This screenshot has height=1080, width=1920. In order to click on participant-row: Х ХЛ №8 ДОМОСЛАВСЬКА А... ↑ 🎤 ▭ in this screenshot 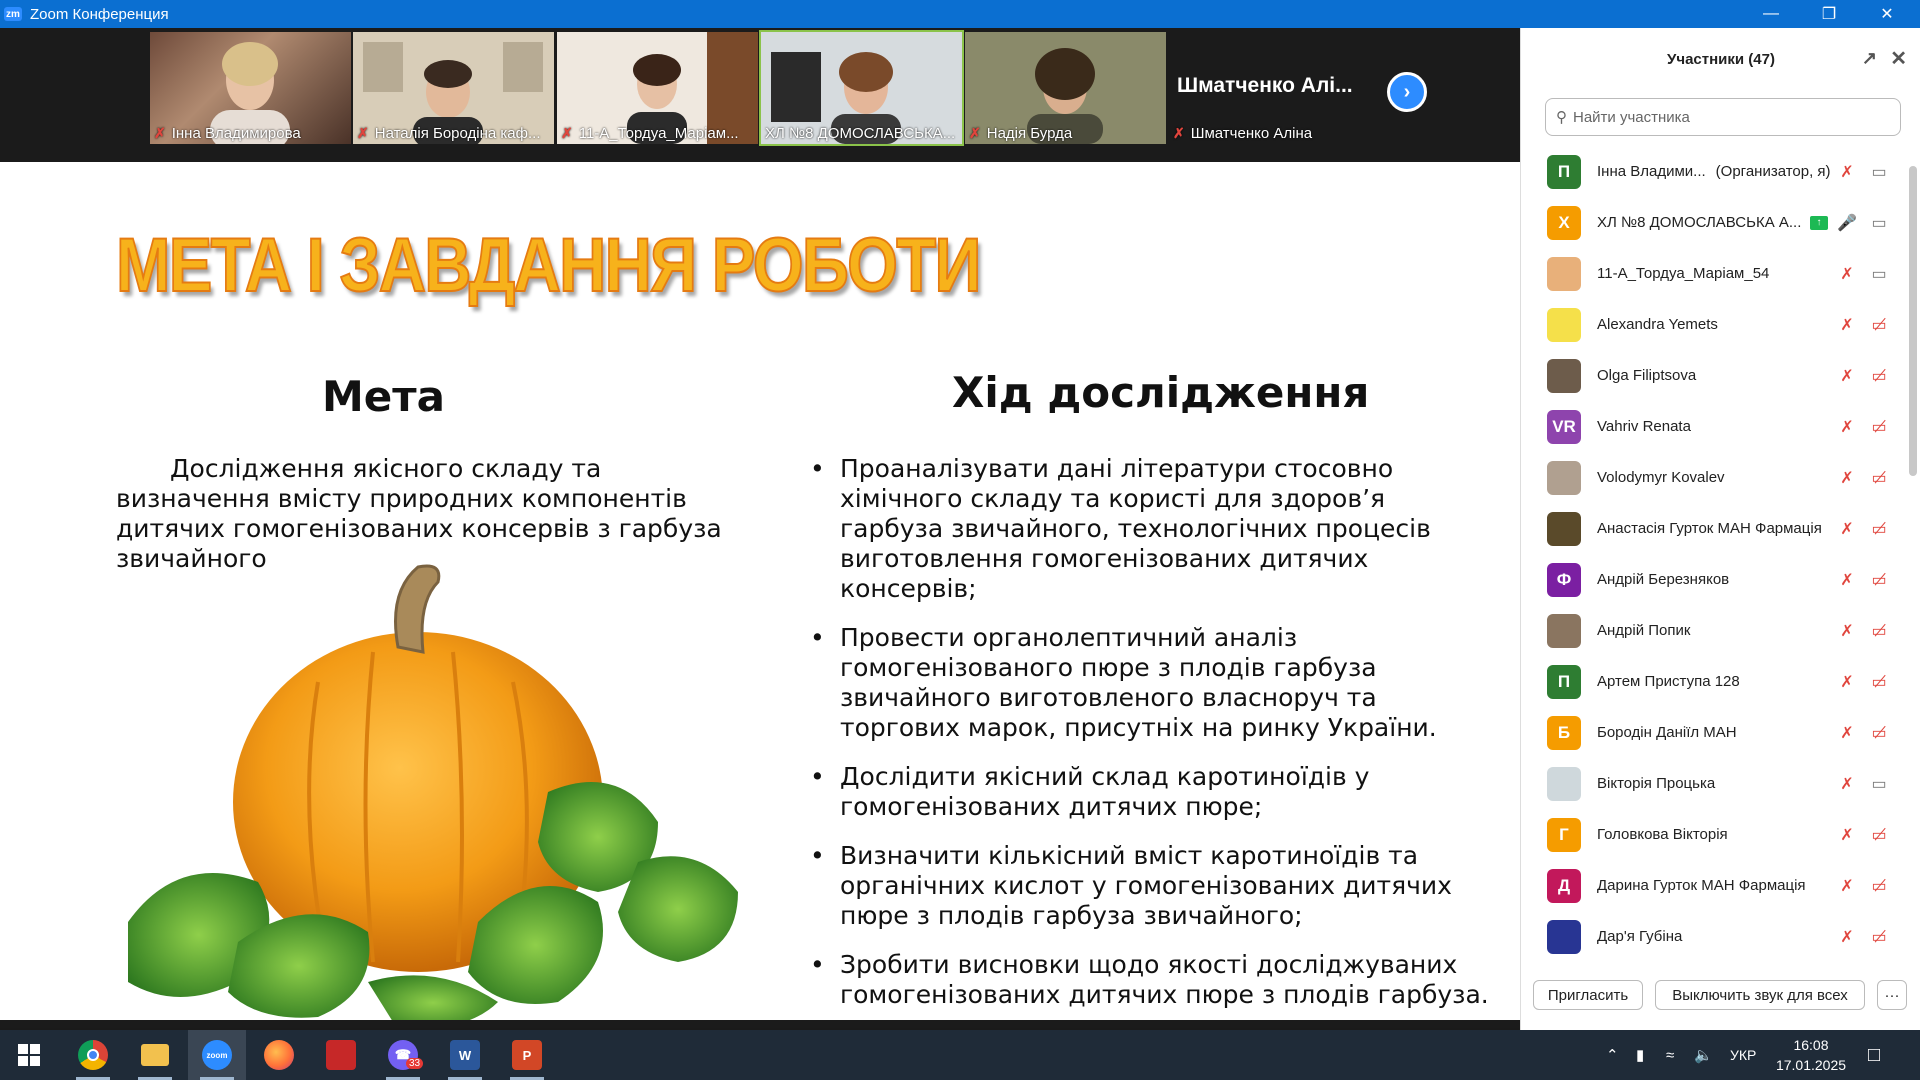, I will do `click(1710, 222)`.